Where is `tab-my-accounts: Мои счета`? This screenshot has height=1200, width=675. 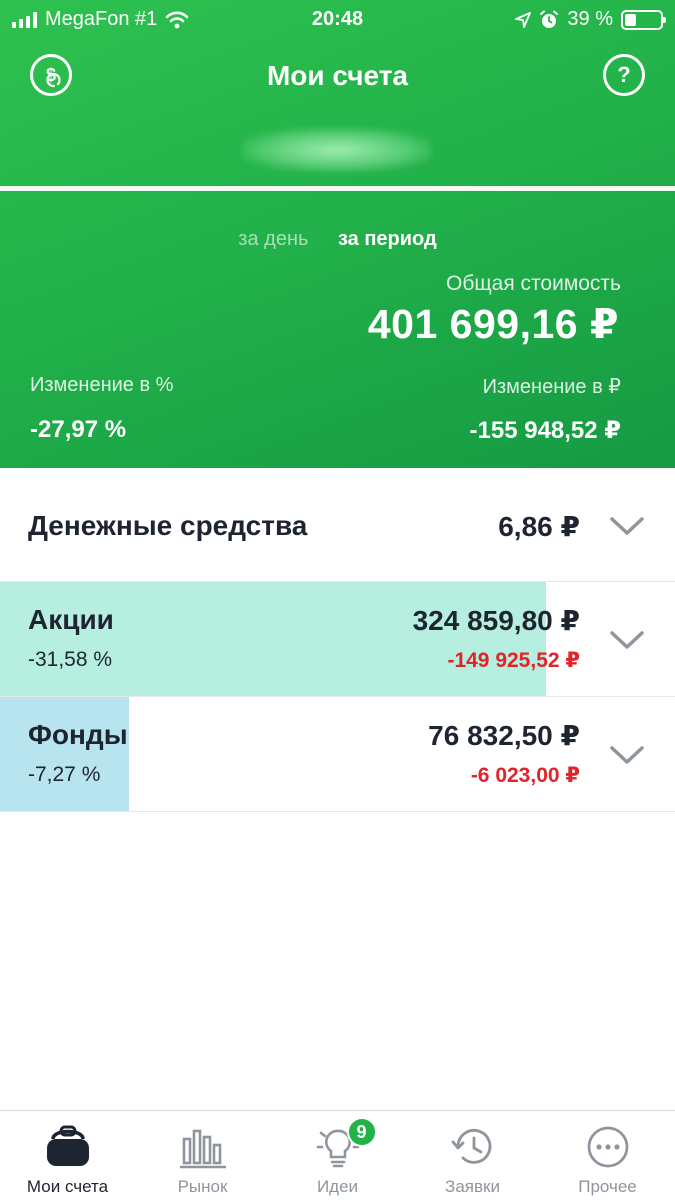 tab-my-accounts: Мои счета is located at coordinates (67, 1155).